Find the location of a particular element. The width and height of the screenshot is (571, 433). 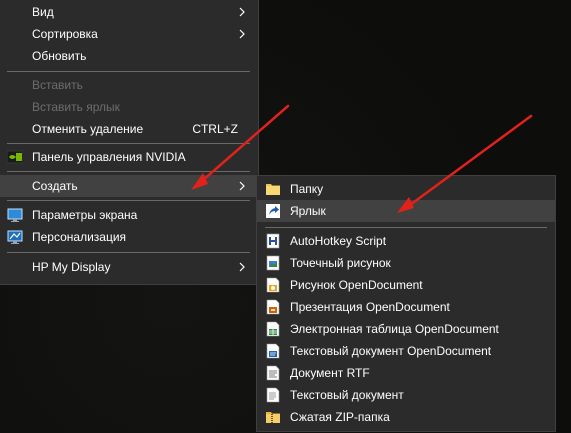

menu-item-label: Вставить is located at coordinates (57, 85).